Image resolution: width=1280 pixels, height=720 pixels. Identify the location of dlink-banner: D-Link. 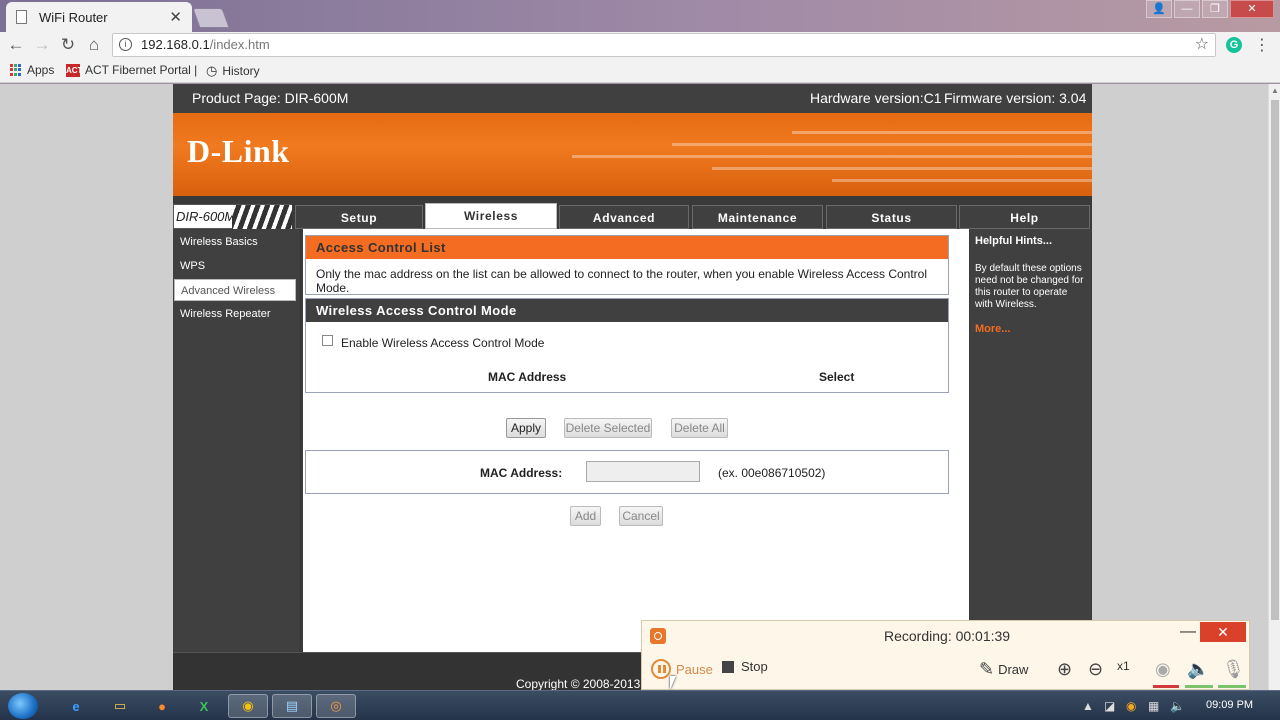
(632, 154).